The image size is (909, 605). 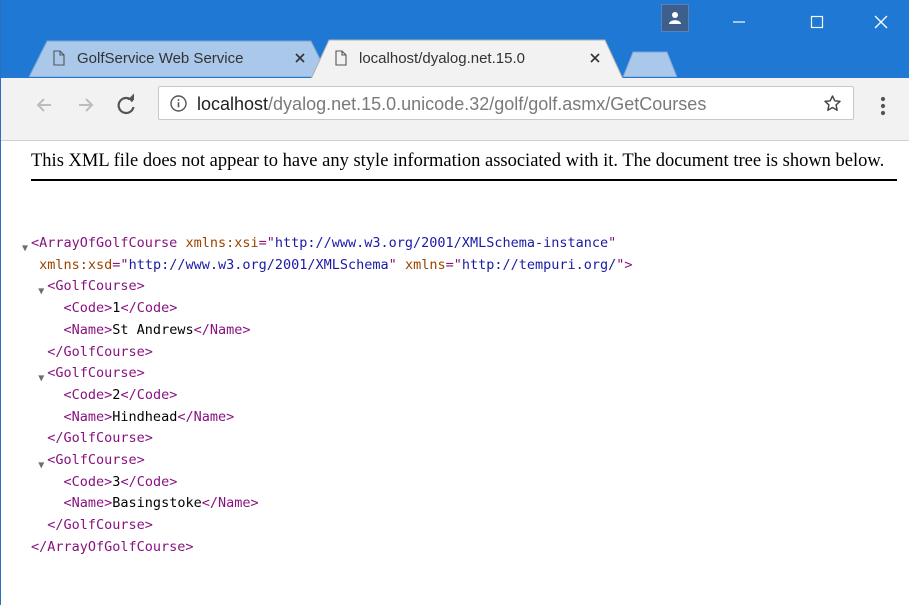 I want to click on bookmark-star-icon, so click(x=832, y=103).